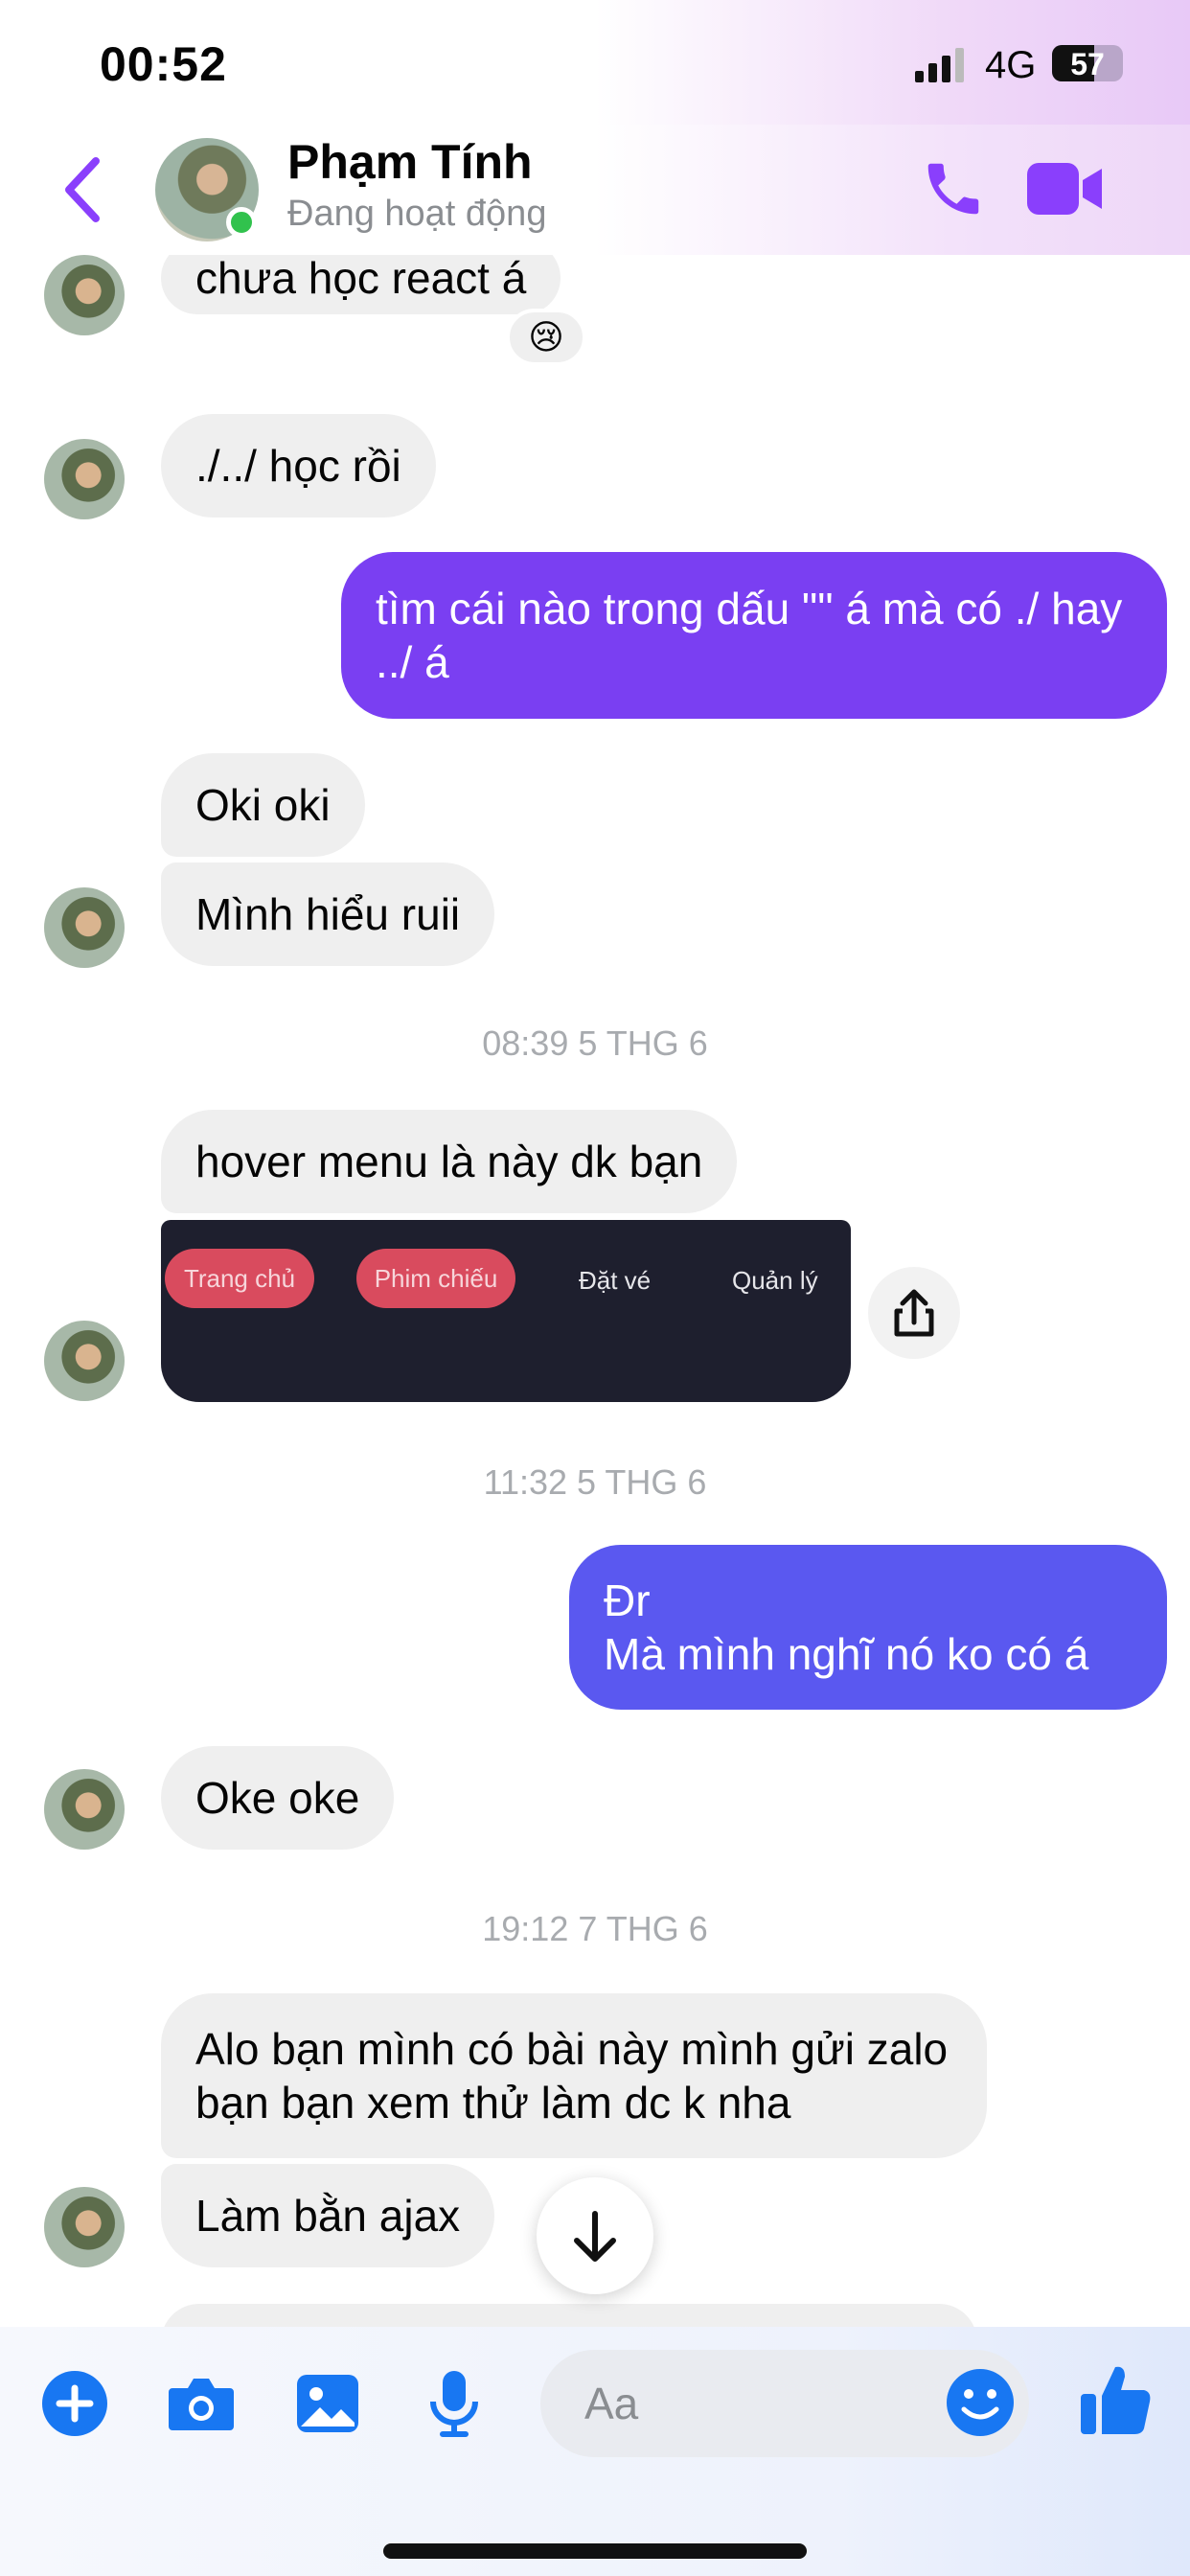 This screenshot has width=1190, height=2576. I want to click on menu-preview-item: Phim chiếu, so click(436, 1278).